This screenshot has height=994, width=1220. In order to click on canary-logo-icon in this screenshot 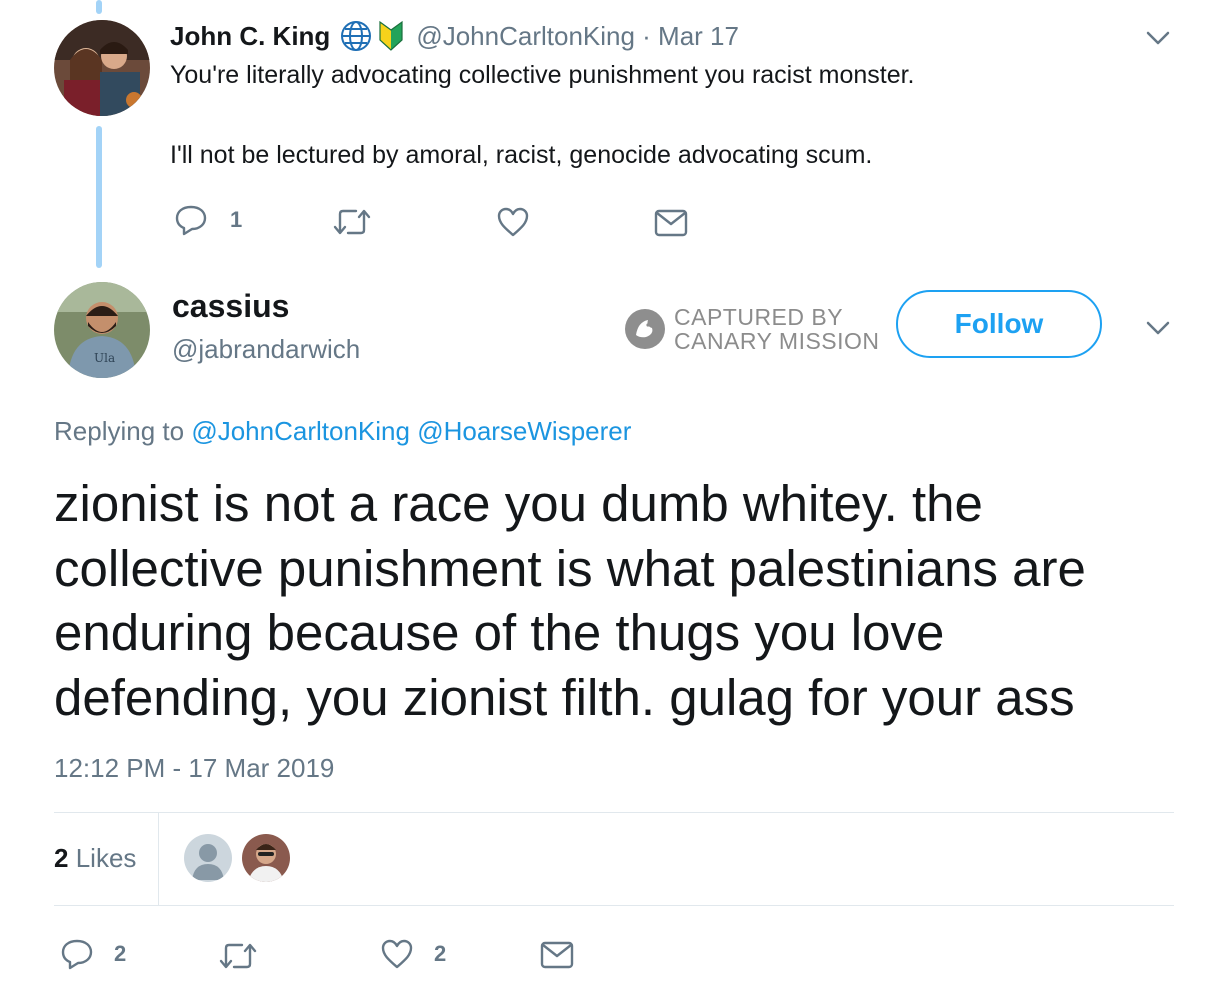, I will do `click(645, 329)`.